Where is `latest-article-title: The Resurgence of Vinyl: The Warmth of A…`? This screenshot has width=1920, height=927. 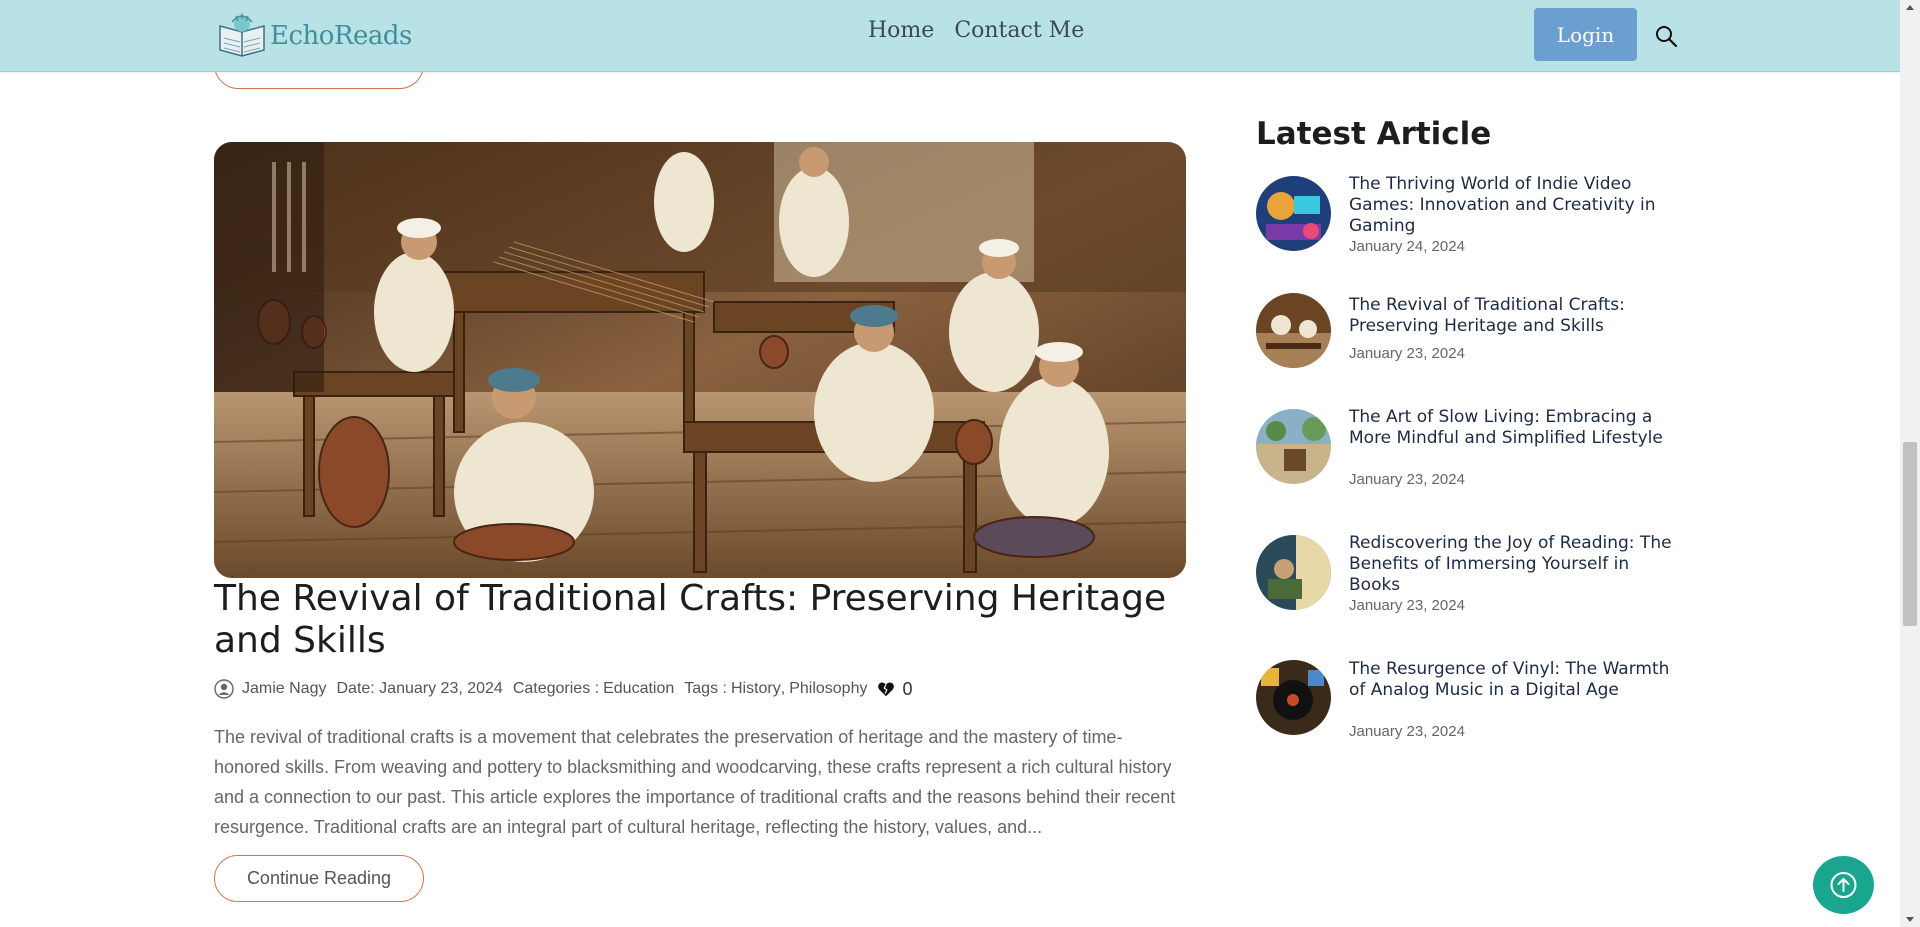
latest-article-title: The Resurgence of Vinyl: The Warmth of A… is located at coordinates (1511, 680).